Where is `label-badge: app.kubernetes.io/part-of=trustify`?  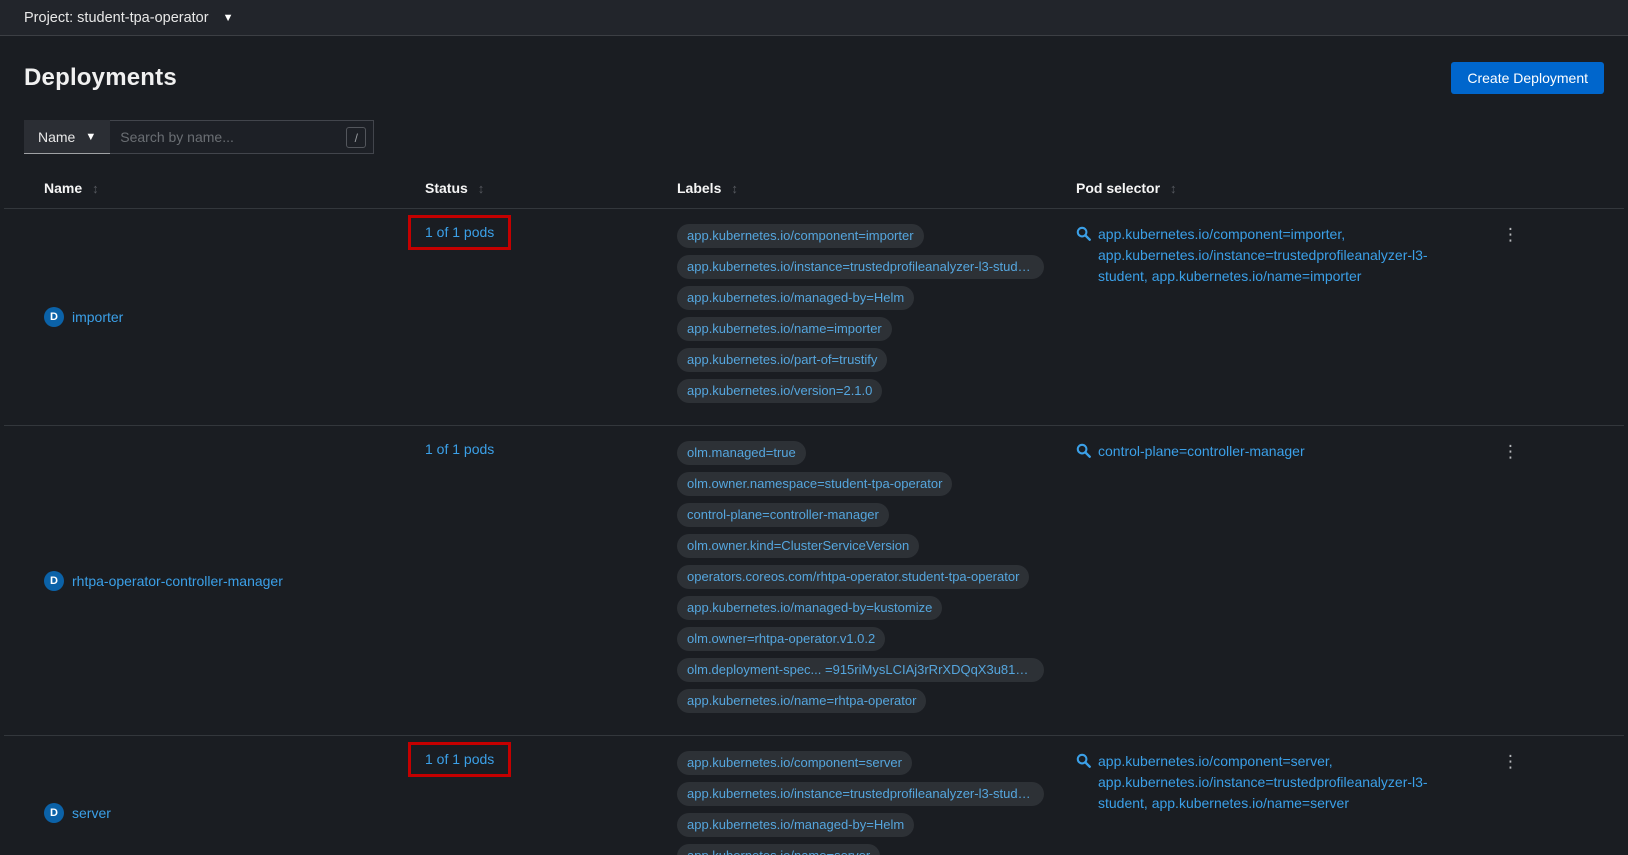
label-badge: app.kubernetes.io/part-of=trustify is located at coordinates (782, 360).